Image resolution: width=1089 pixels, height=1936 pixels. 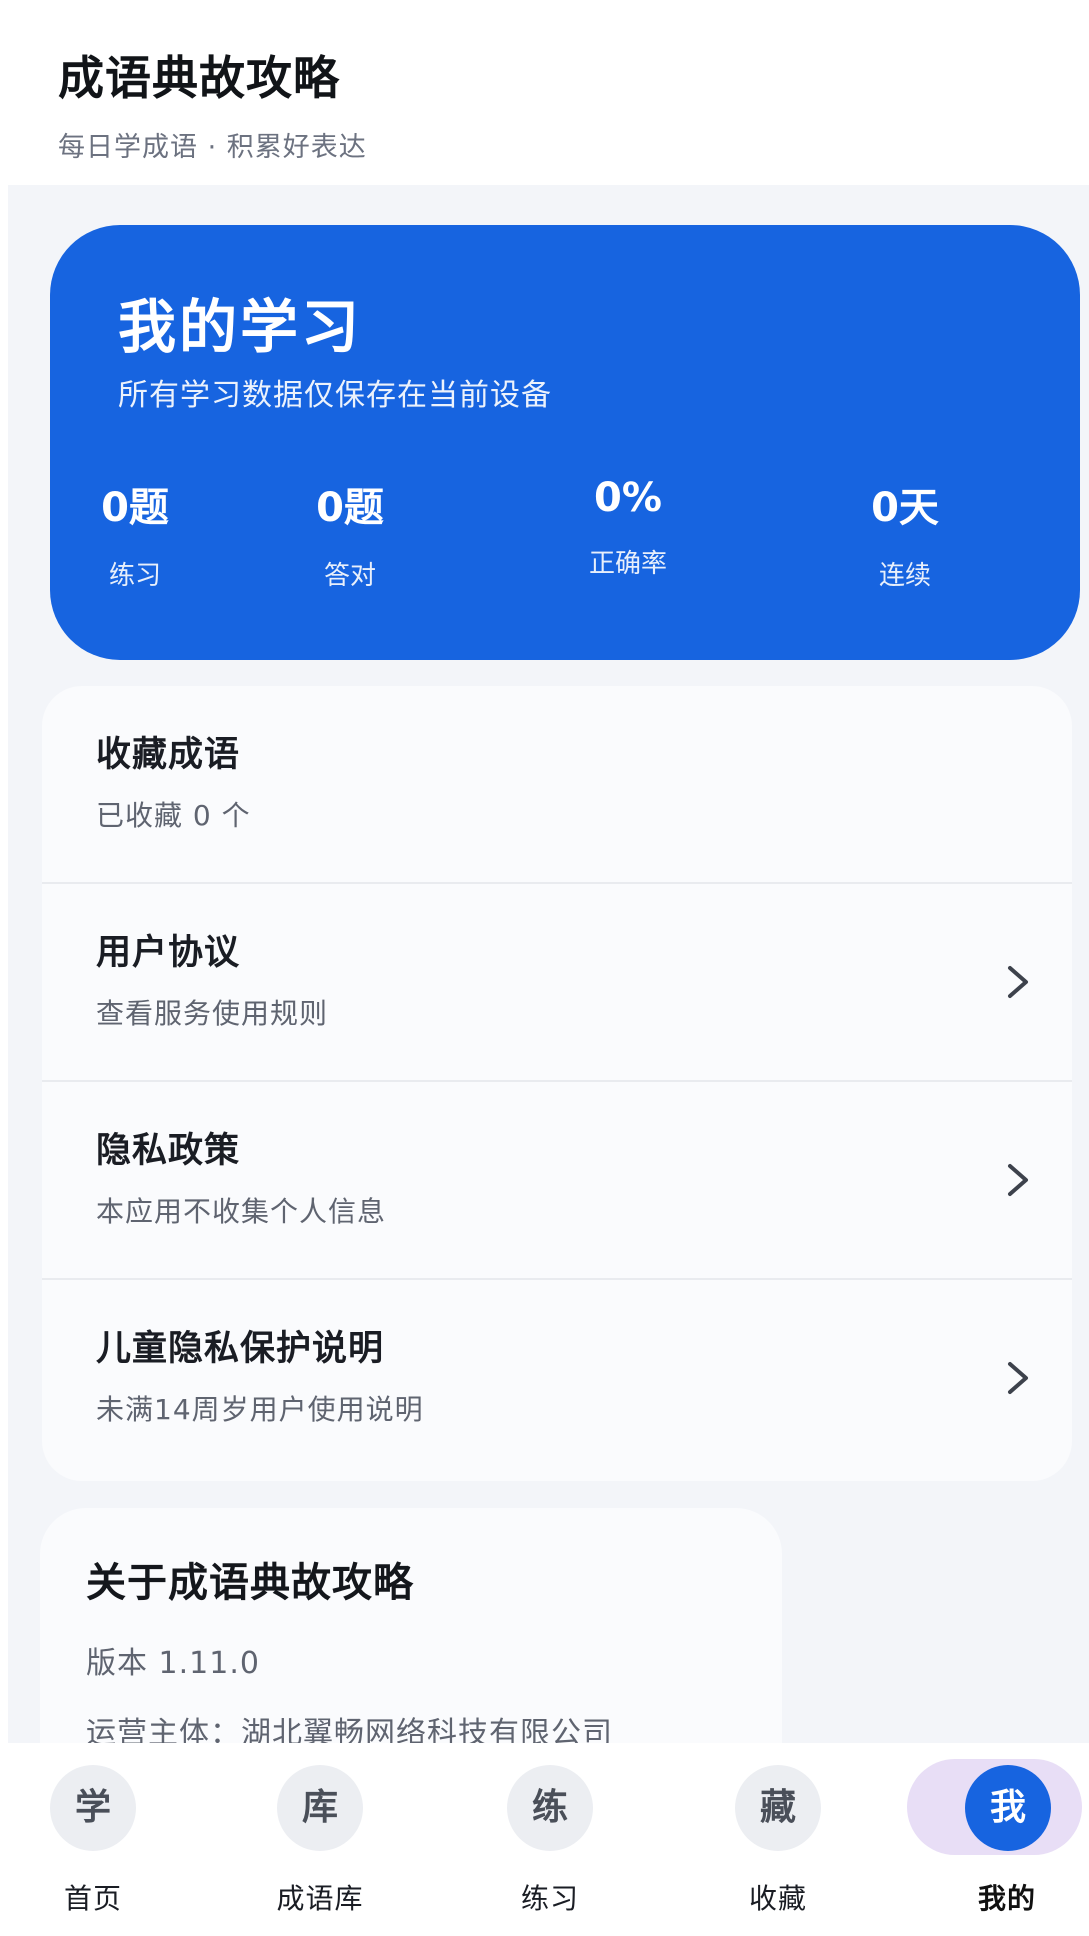 What do you see at coordinates (904, 576) in the screenshot?
I see `stat-label: 连续` at bounding box center [904, 576].